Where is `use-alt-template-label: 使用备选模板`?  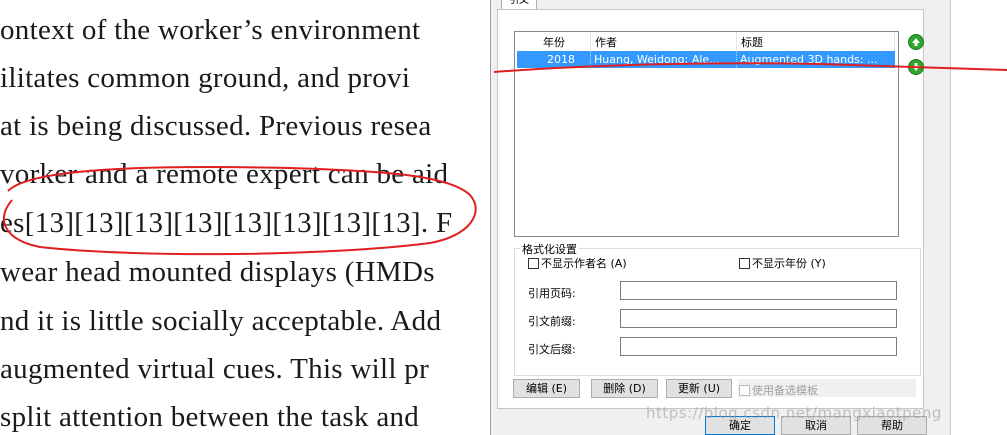 use-alt-template-label: 使用备选模板 is located at coordinates (785, 390).